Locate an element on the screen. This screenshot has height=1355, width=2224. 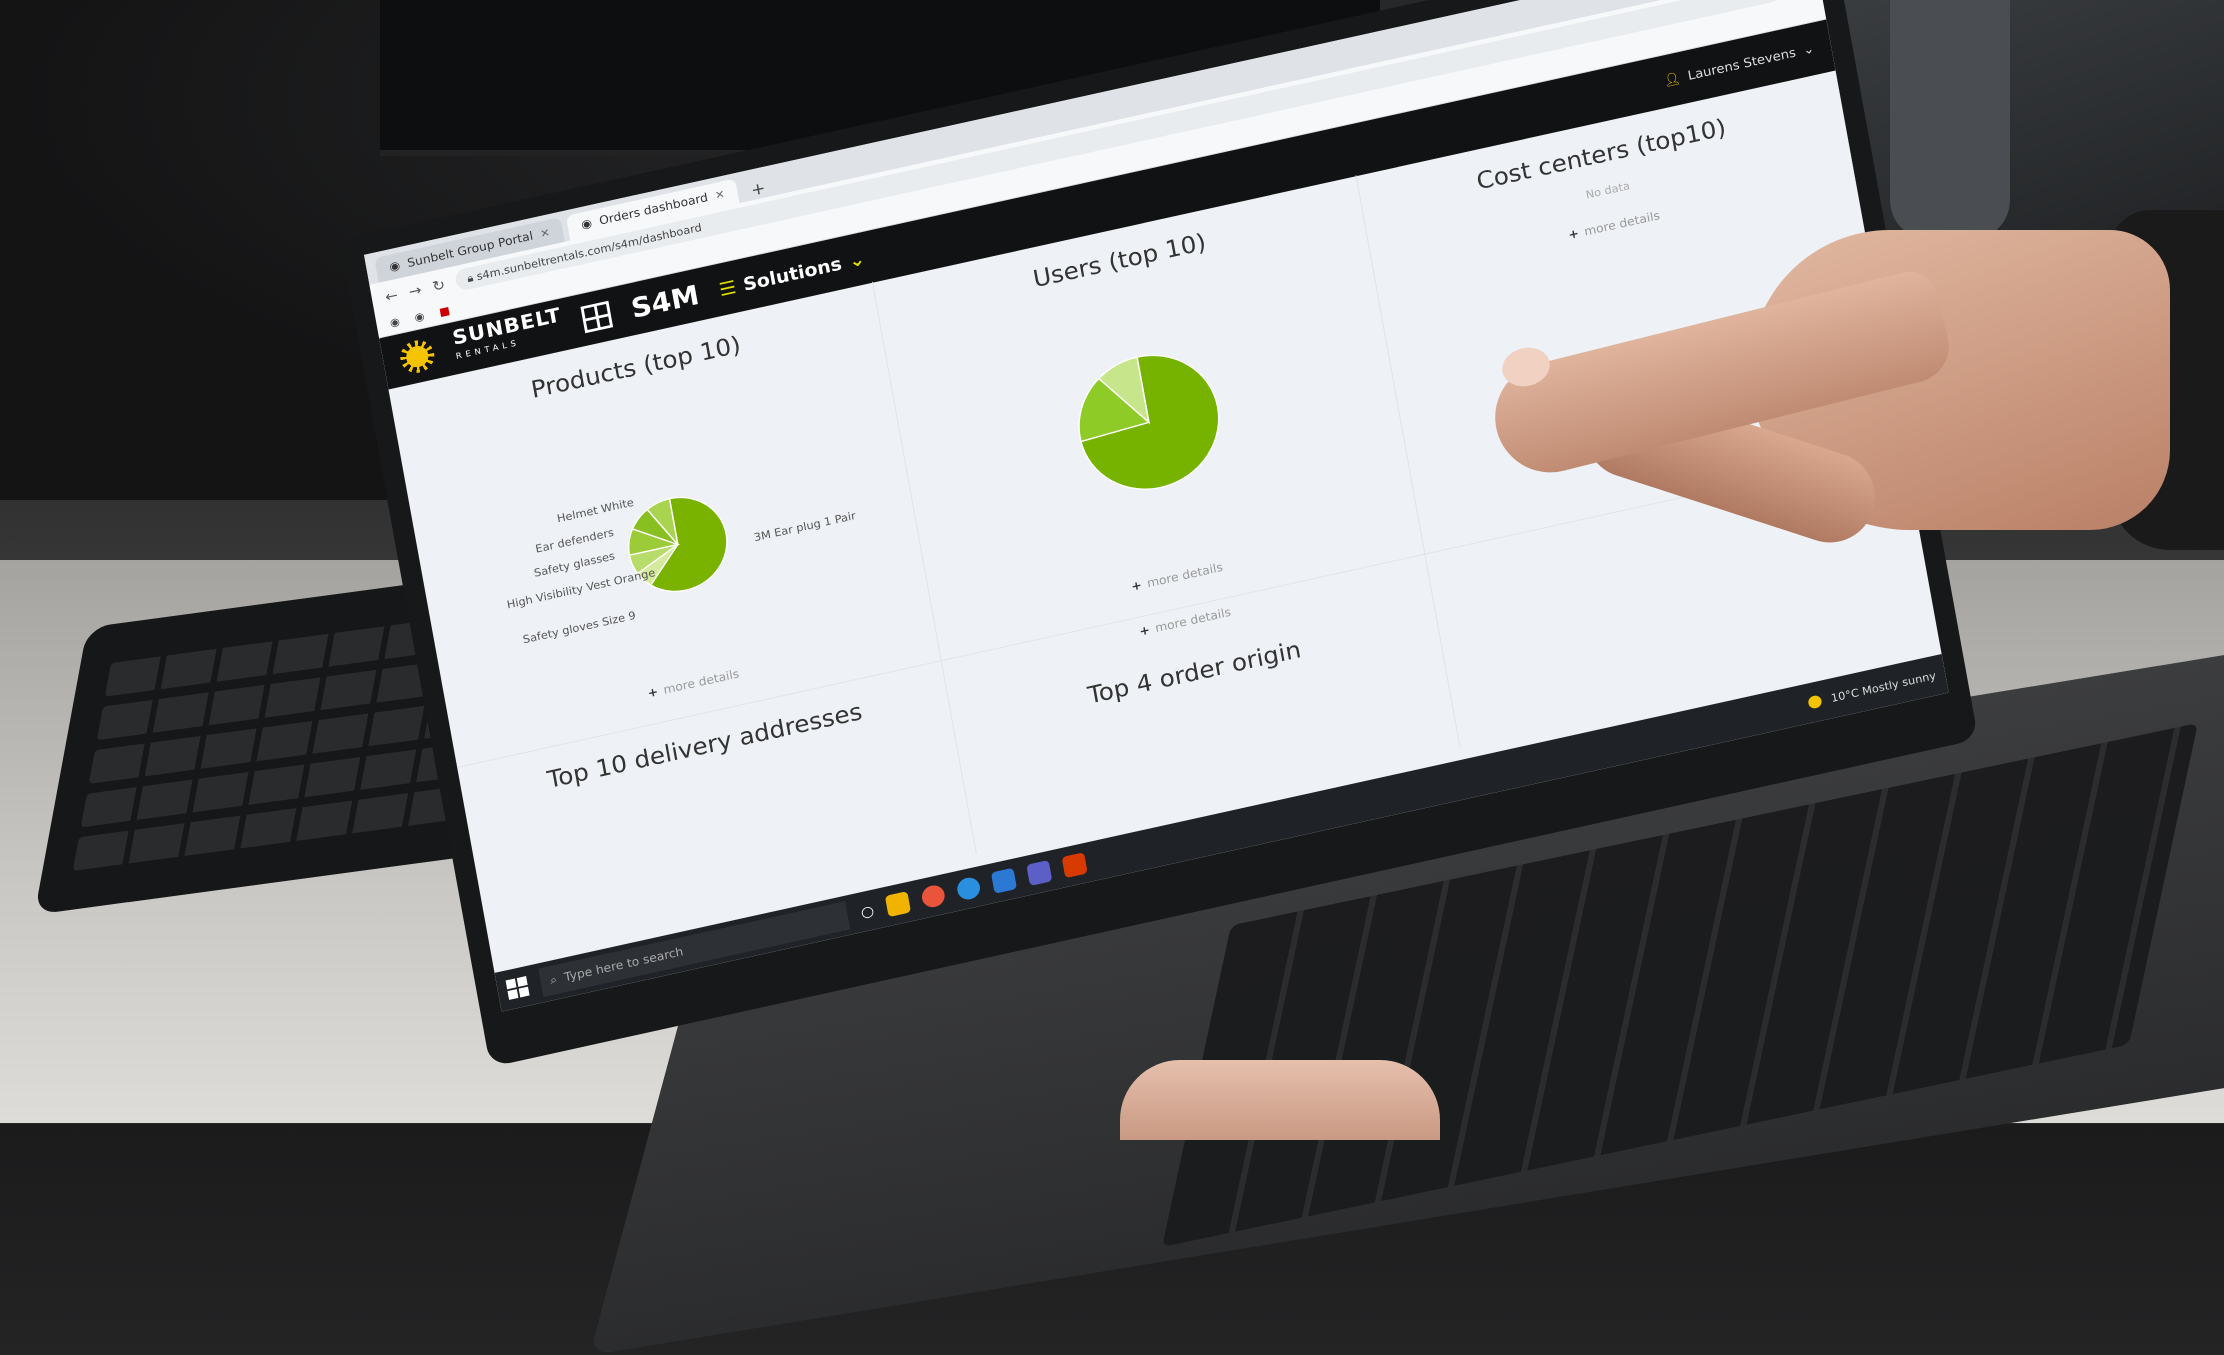
search-placeholder: Type here to search is located at coordinates (624, 964).